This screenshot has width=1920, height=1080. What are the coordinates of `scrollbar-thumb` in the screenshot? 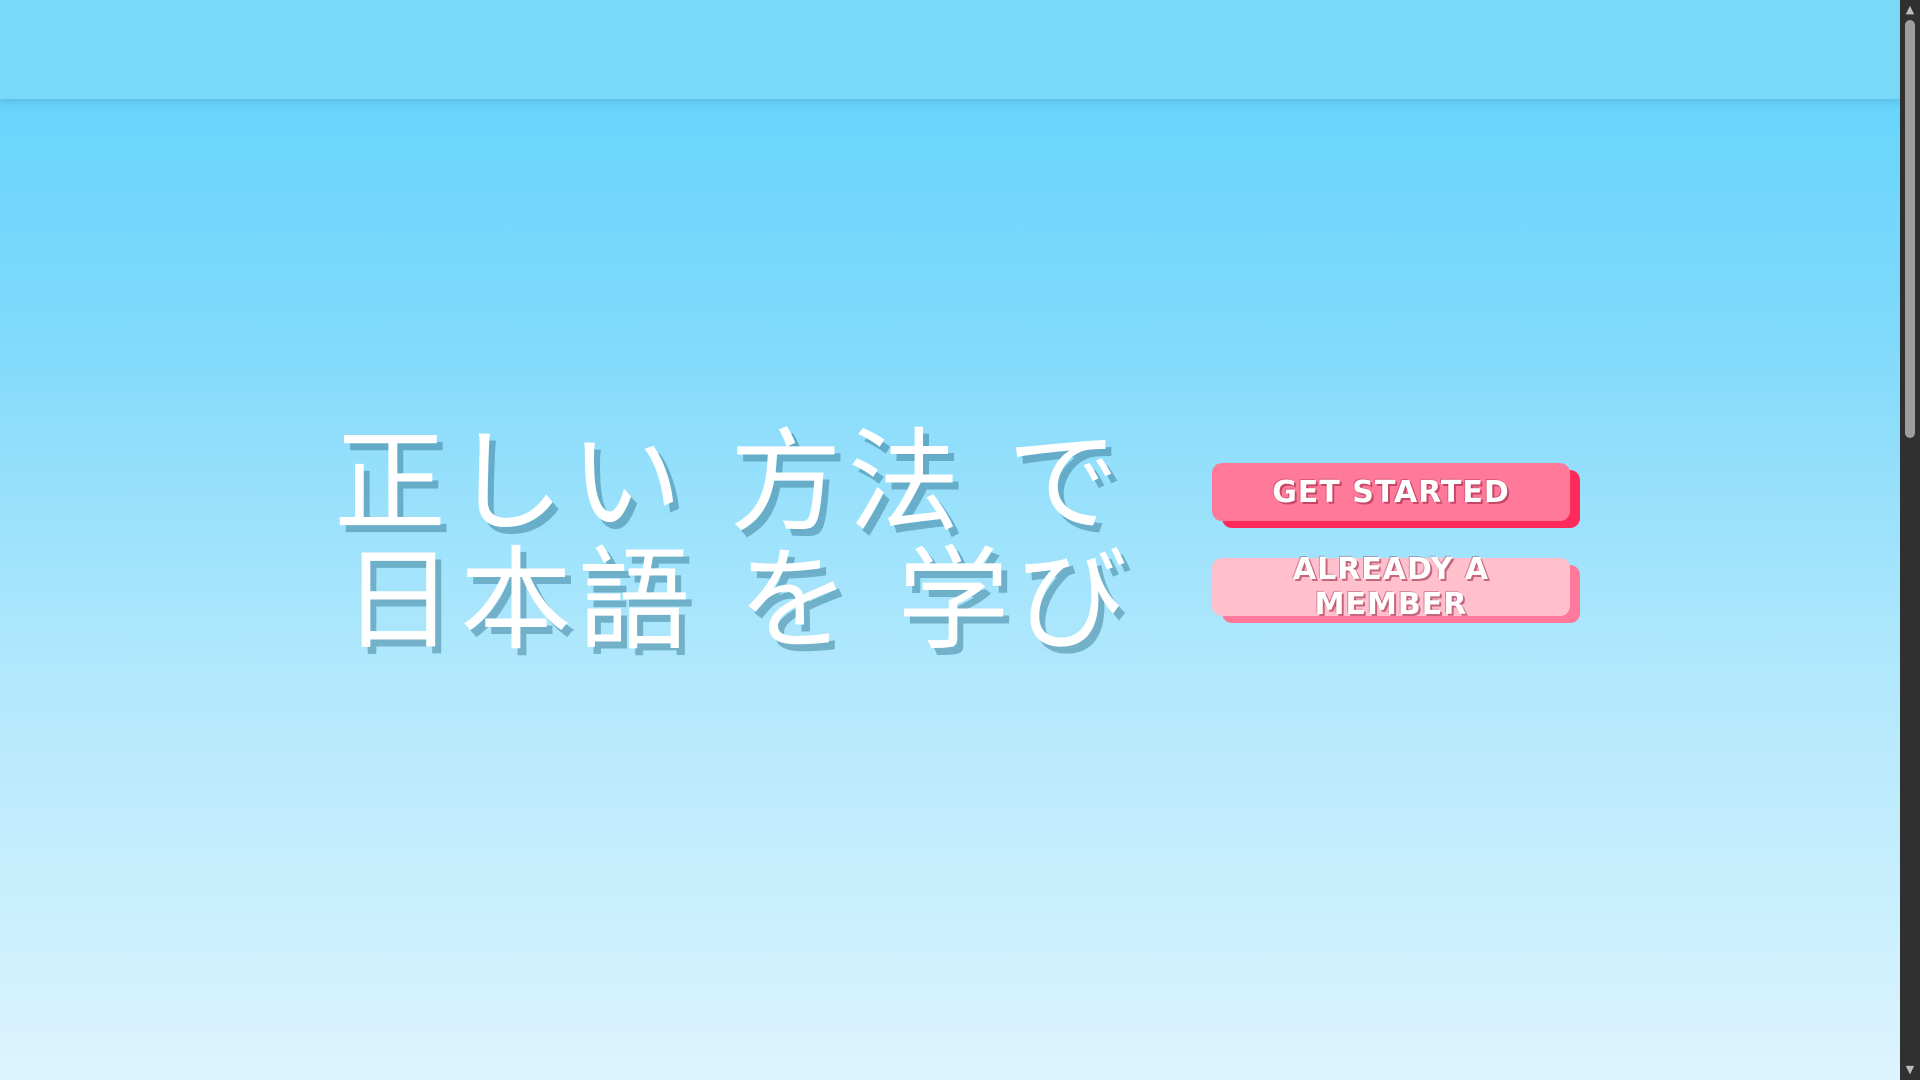 It's located at (1910, 229).